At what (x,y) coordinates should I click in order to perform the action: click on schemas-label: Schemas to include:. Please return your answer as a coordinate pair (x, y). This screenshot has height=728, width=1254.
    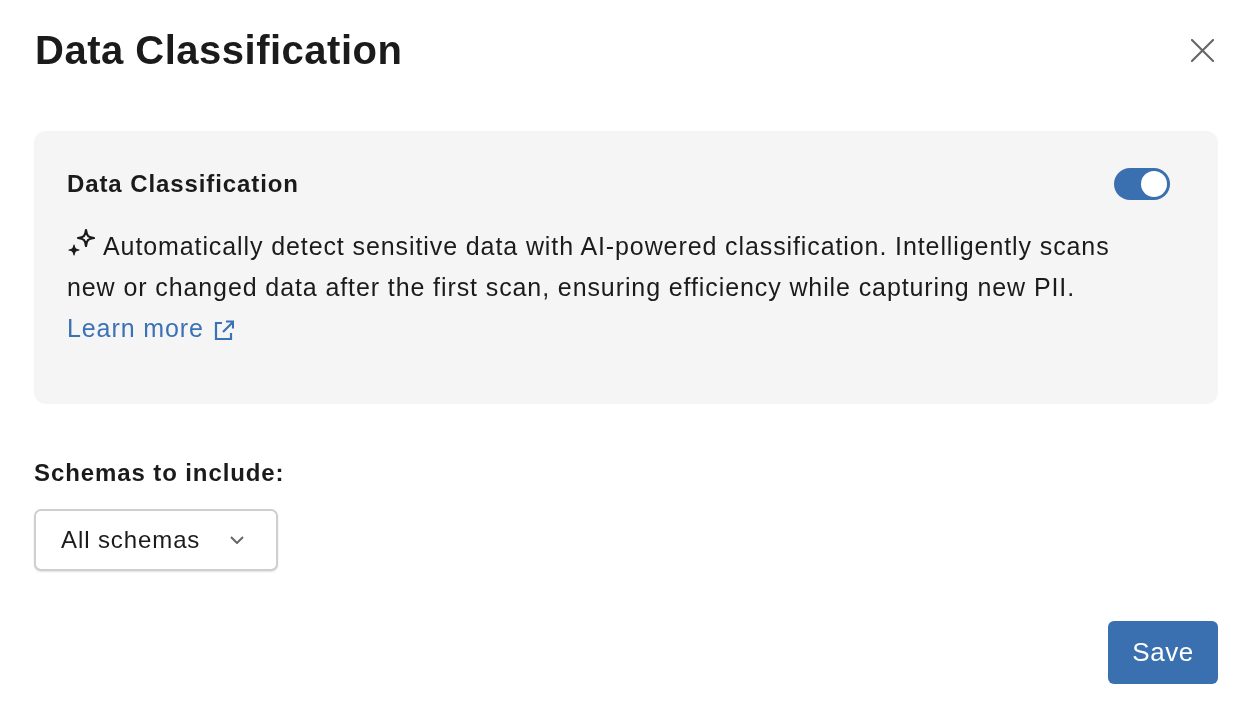
    Looking at the image, I should click on (159, 473).